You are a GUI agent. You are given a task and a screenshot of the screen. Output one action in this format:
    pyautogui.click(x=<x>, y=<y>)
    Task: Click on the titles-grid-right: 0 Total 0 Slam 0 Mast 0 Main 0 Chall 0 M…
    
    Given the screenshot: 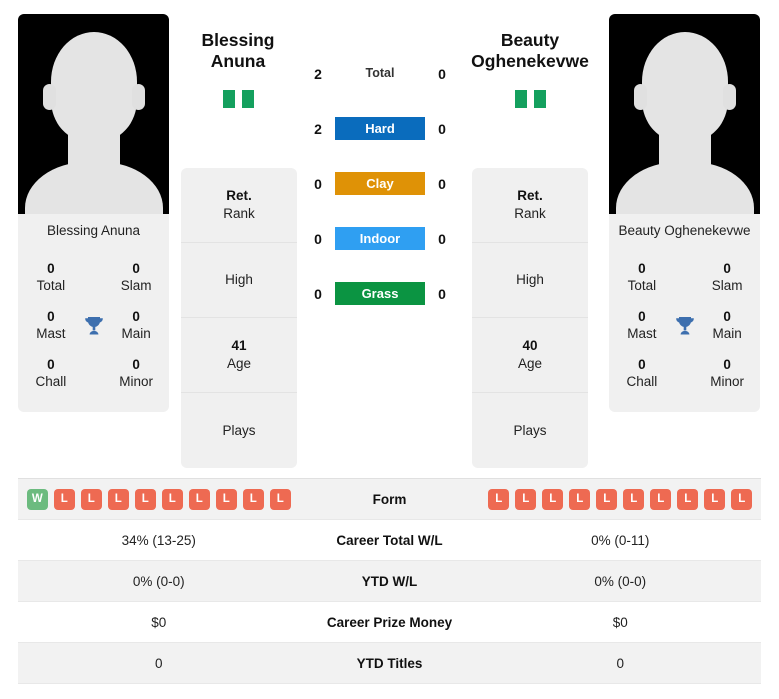 What is the action you would take?
    pyautogui.click(x=684, y=330)
    